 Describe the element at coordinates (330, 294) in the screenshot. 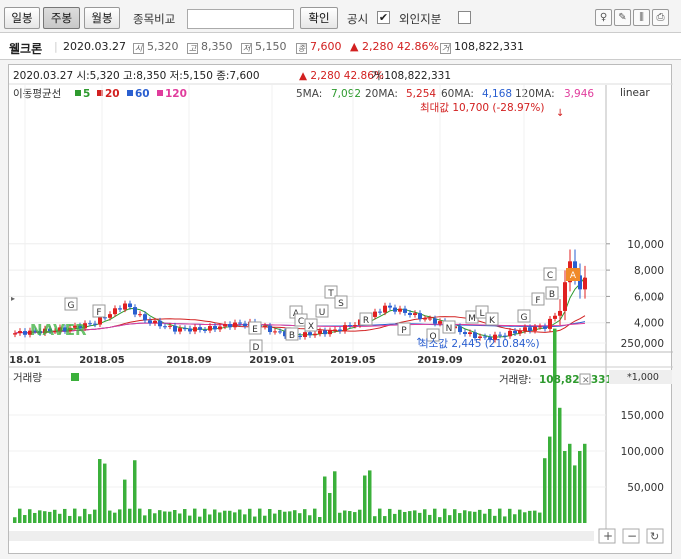

I see `event-marker-label: T` at that location.